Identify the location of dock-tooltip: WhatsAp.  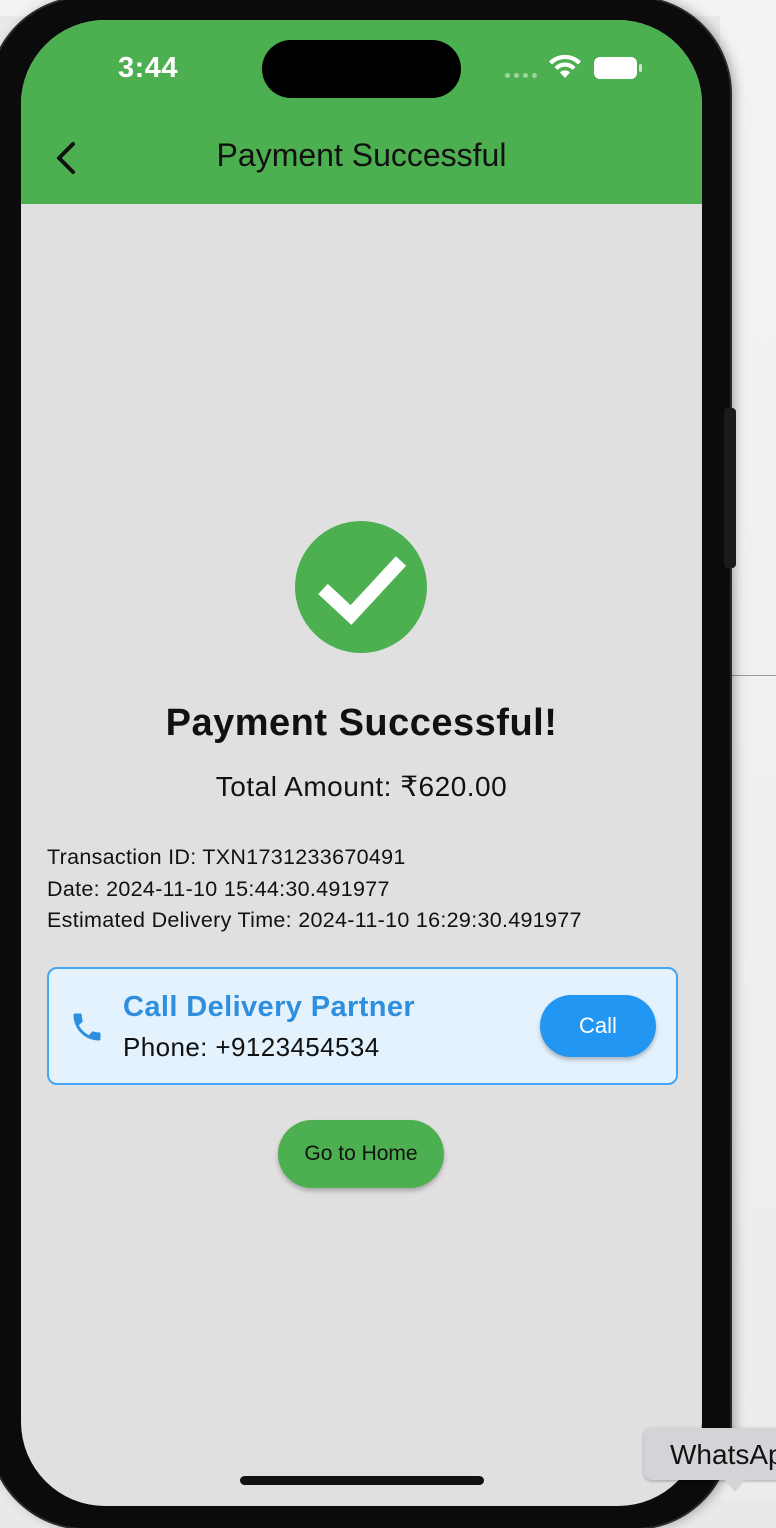
(710, 1454).